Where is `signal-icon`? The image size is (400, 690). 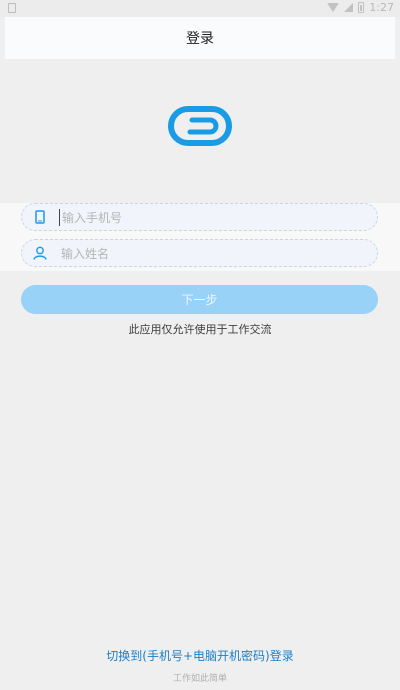 signal-icon is located at coordinates (349, 7).